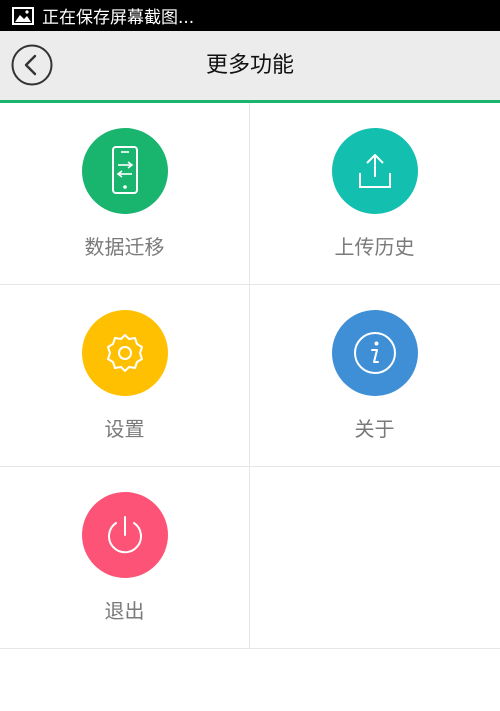 Image resolution: width=500 pixels, height=711 pixels. Describe the element at coordinates (23, 15) in the screenshot. I see `image-icon` at that location.